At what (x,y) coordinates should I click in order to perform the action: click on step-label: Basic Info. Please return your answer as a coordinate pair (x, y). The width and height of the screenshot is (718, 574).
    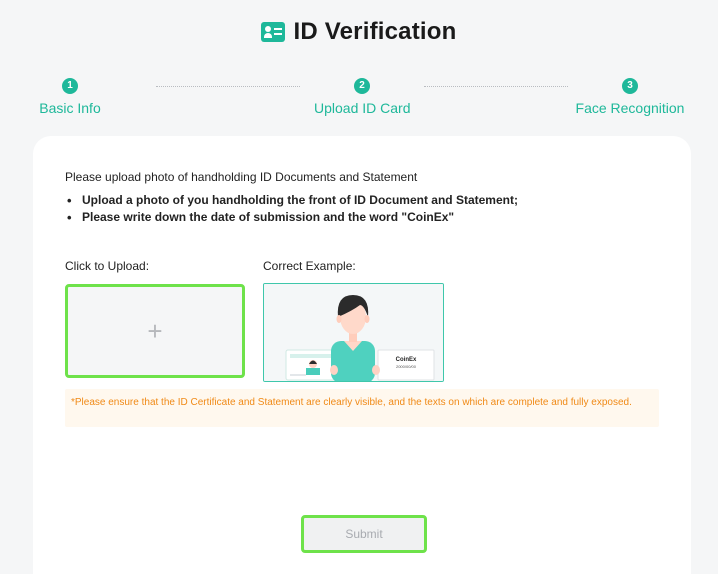
    Looking at the image, I should click on (70, 108).